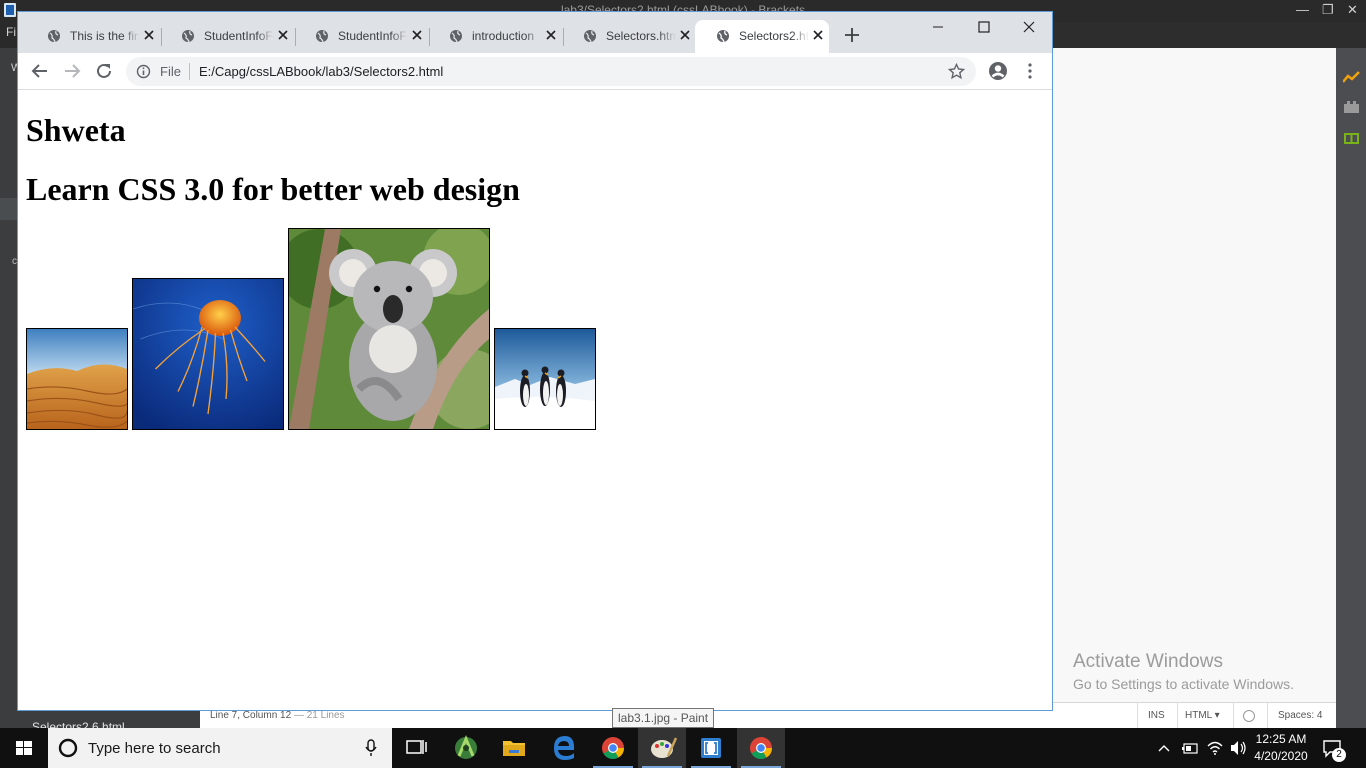 Image resolution: width=1366 pixels, height=768 pixels. I want to click on line-count: — 21 Lines, so click(319, 715).